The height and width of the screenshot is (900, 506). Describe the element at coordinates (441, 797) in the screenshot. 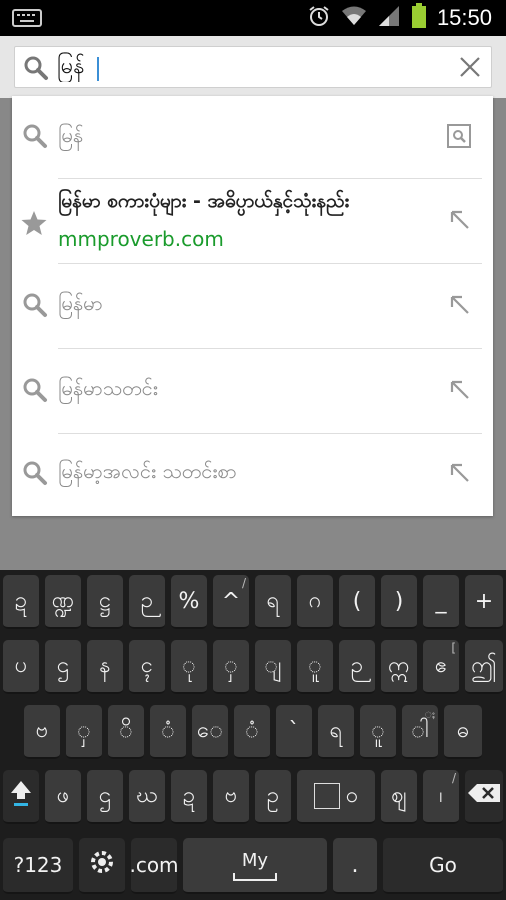

I see `key: ၊ /` at that location.